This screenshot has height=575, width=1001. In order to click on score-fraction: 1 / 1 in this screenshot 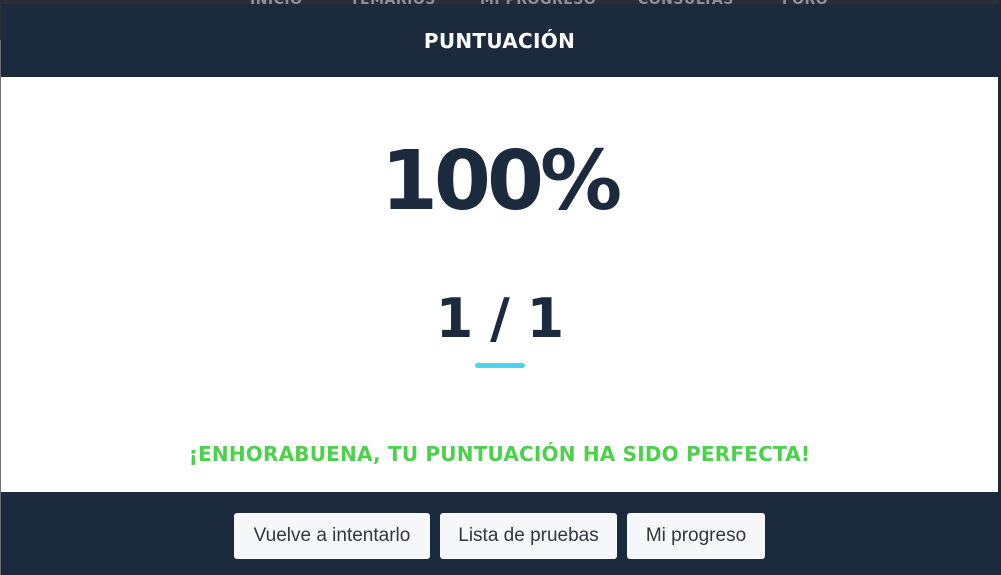, I will do `click(499, 318)`.